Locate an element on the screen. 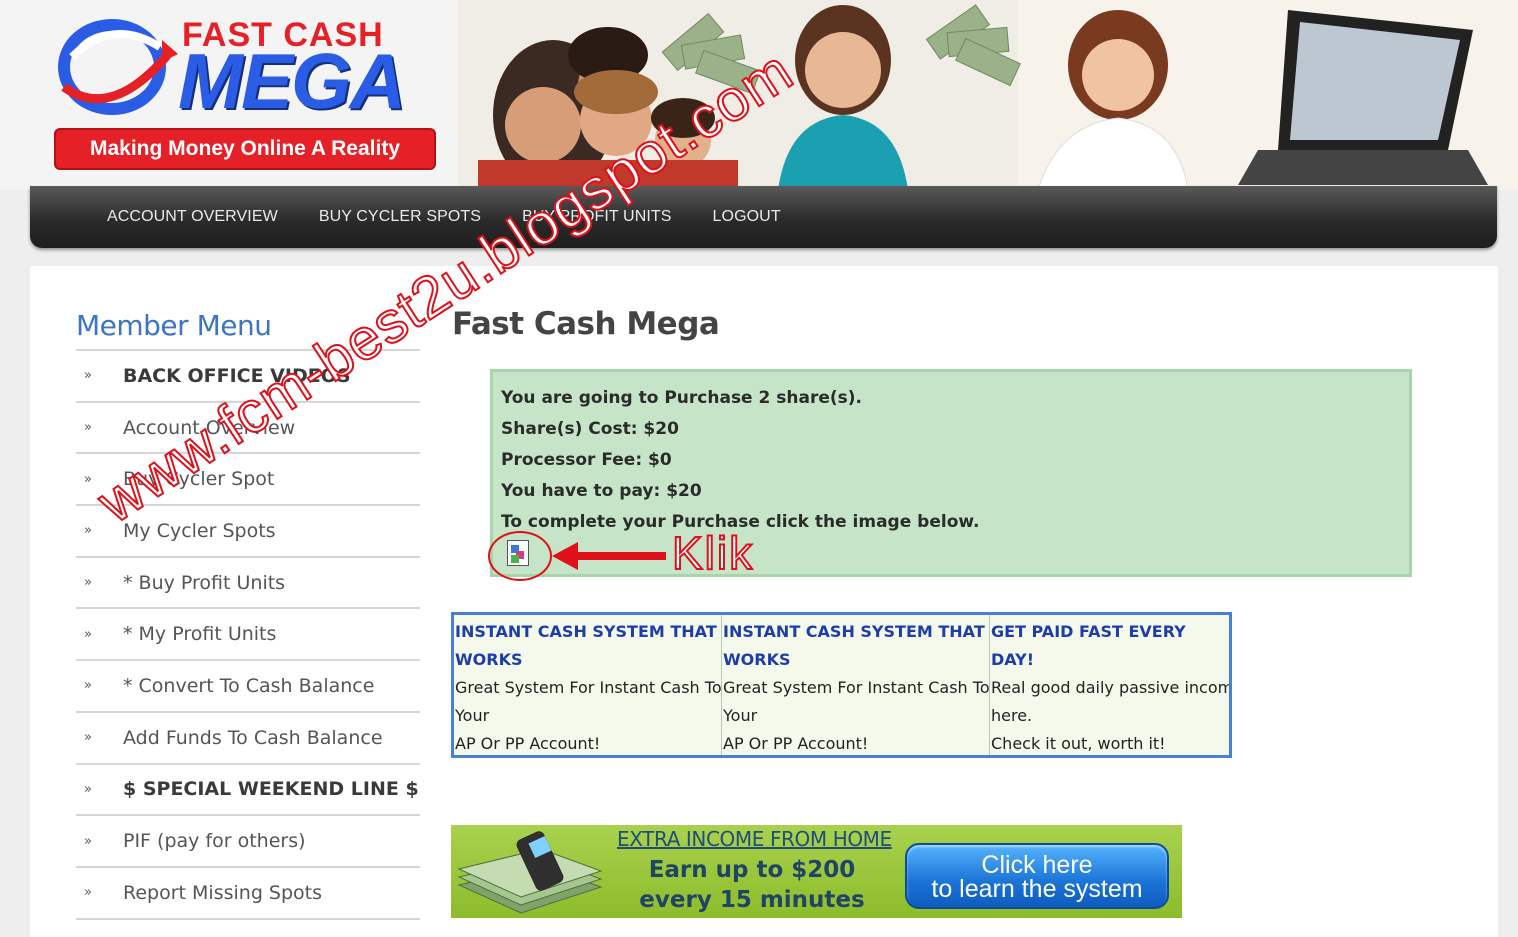 Image resolution: width=1518 pixels, height=937 pixels. button-label-line1: Click here is located at coordinates (1037, 865).